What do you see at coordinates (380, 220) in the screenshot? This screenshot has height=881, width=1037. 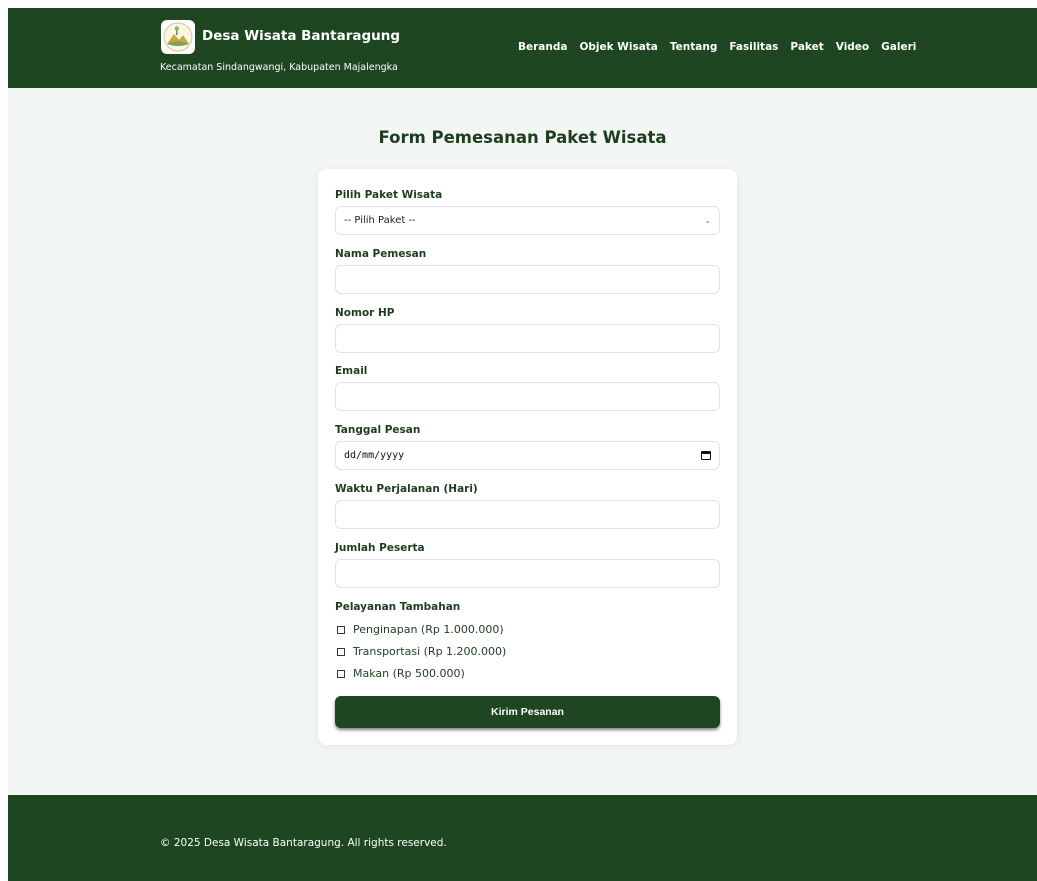 I see `paket-select-value: -- Pilih Paket --` at bounding box center [380, 220].